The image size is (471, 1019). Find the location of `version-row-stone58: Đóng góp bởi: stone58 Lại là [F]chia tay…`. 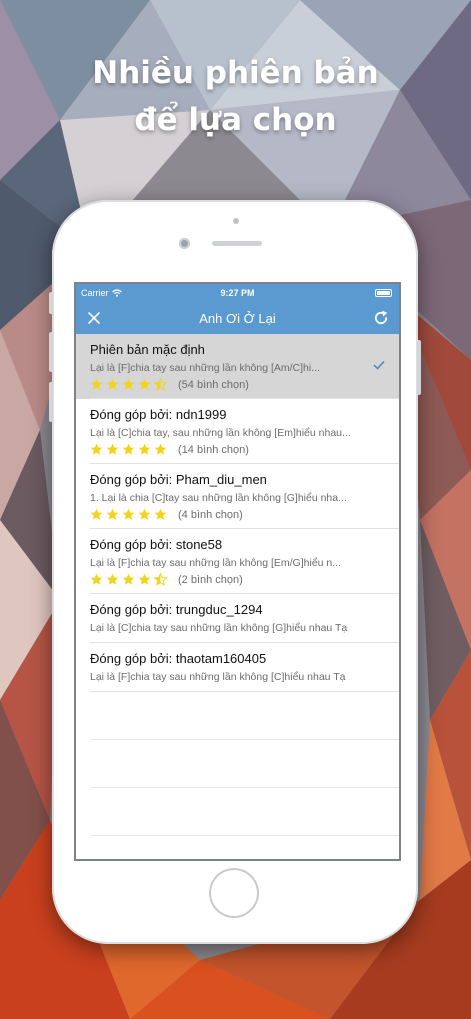

version-row-stone58: Đóng góp bởi: stone58 Lại là [F]chia tay… is located at coordinates (237, 561).